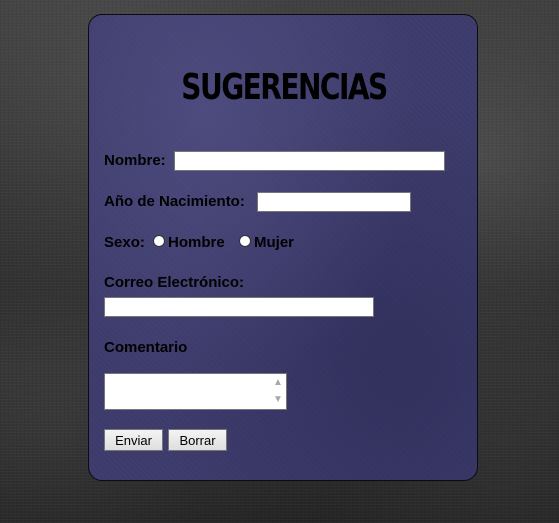 The width and height of the screenshot is (559, 523). I want to click on anio-nacimiento-label: Año de Nacimiento:, so click(174, 201).